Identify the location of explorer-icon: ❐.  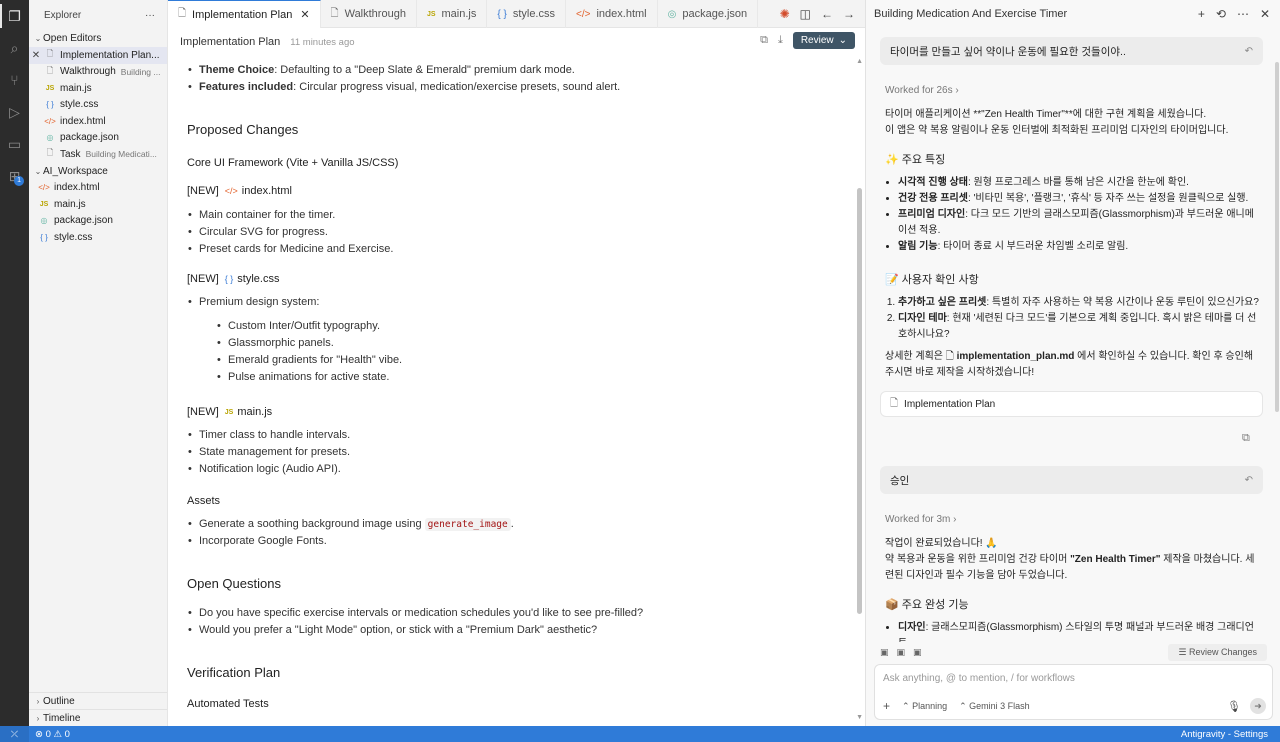
(14, 16).